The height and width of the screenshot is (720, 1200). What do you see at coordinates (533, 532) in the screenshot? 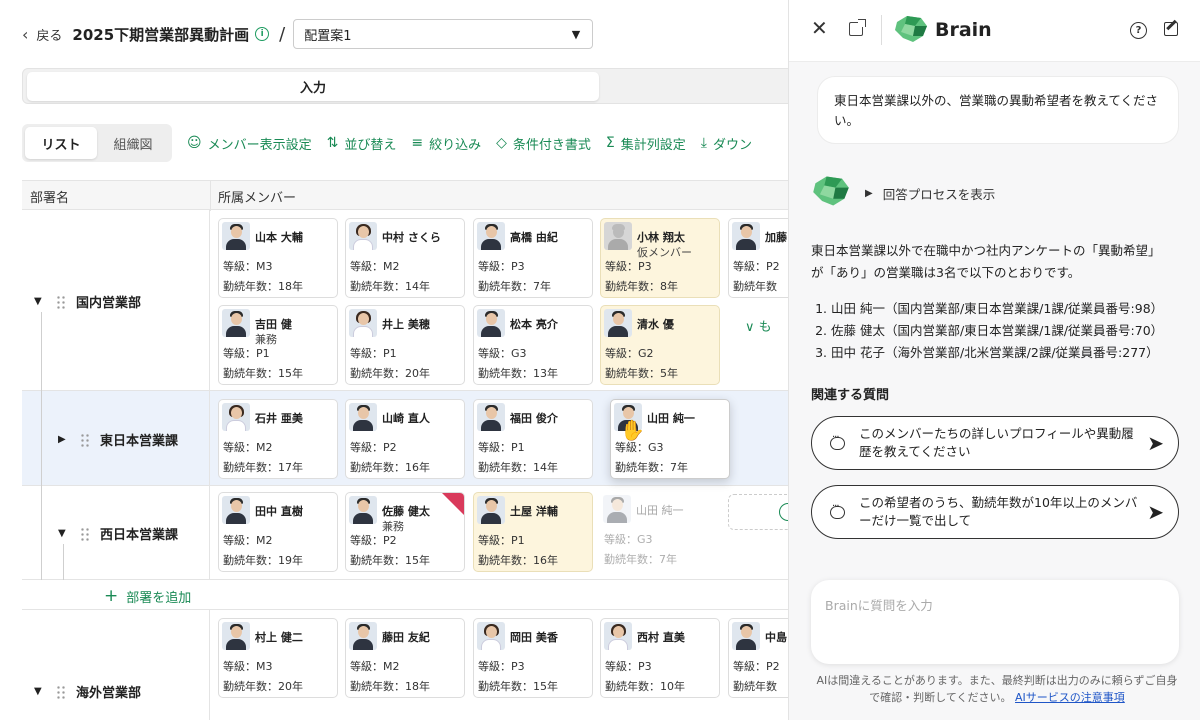
I see `member-card-highlighted: 土屋 洋輔 等級：P1 勤続年数：16年` at bounding box center [533, 532].